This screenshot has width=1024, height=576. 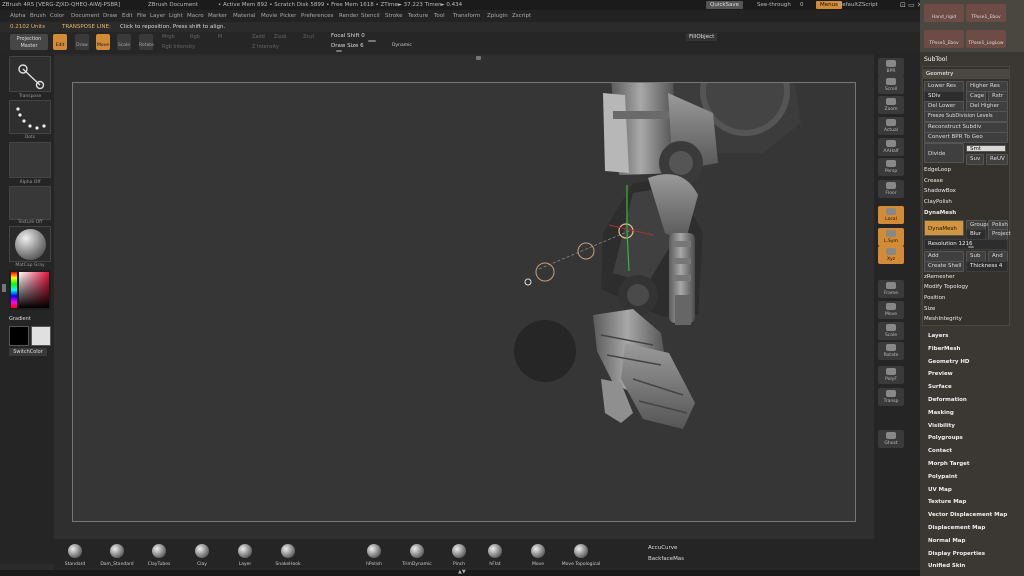 What do you see at coordinates (944, 39) in the screenshot?
I see `subtool-tile-3: TPose1_Ebov` at bounding box center [944, 39].